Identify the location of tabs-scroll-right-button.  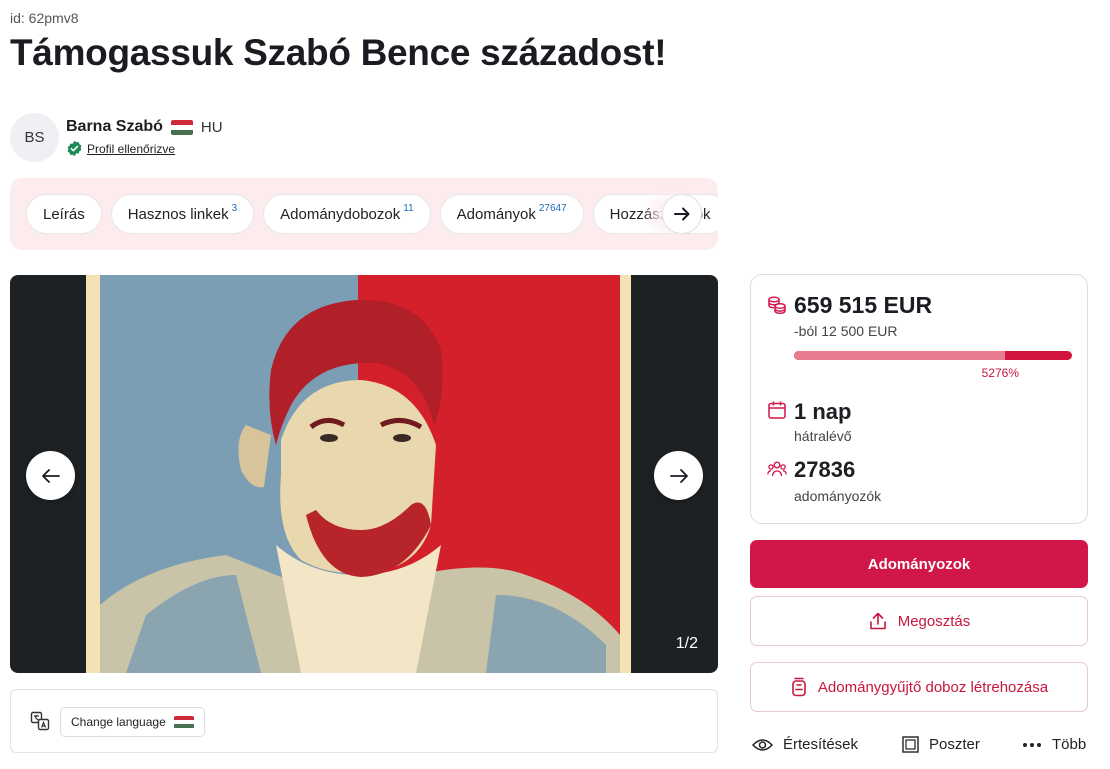
(682, 214).